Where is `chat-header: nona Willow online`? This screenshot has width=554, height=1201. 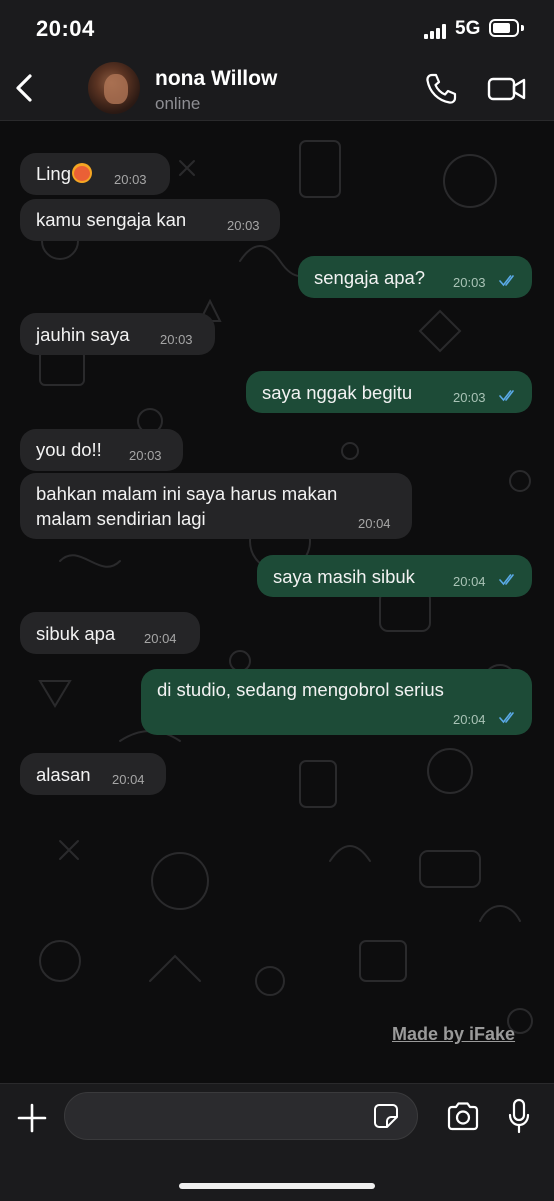 chat-header: nona Willow online is located at coordinates (277, 89).